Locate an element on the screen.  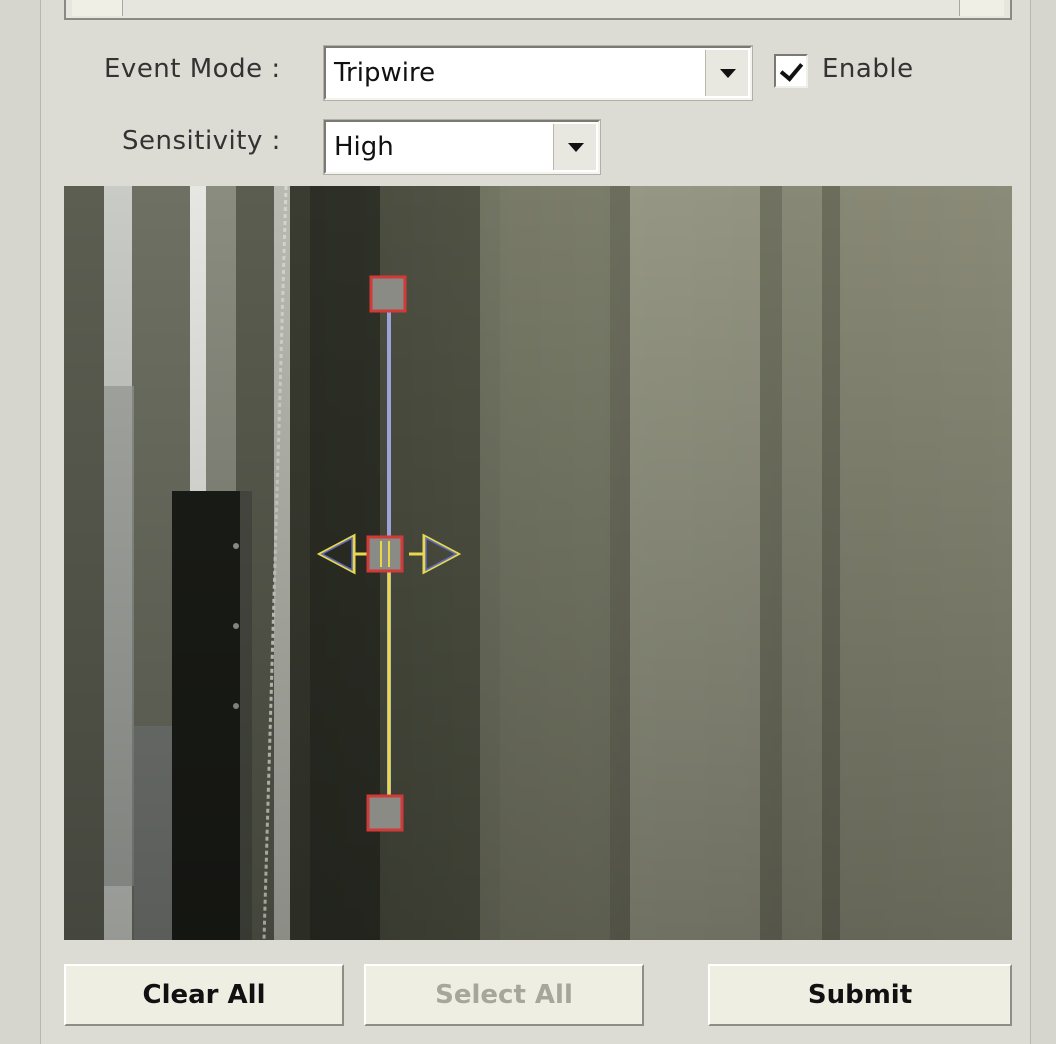
sensitivity-select: High is located at coordinates (462, 147).